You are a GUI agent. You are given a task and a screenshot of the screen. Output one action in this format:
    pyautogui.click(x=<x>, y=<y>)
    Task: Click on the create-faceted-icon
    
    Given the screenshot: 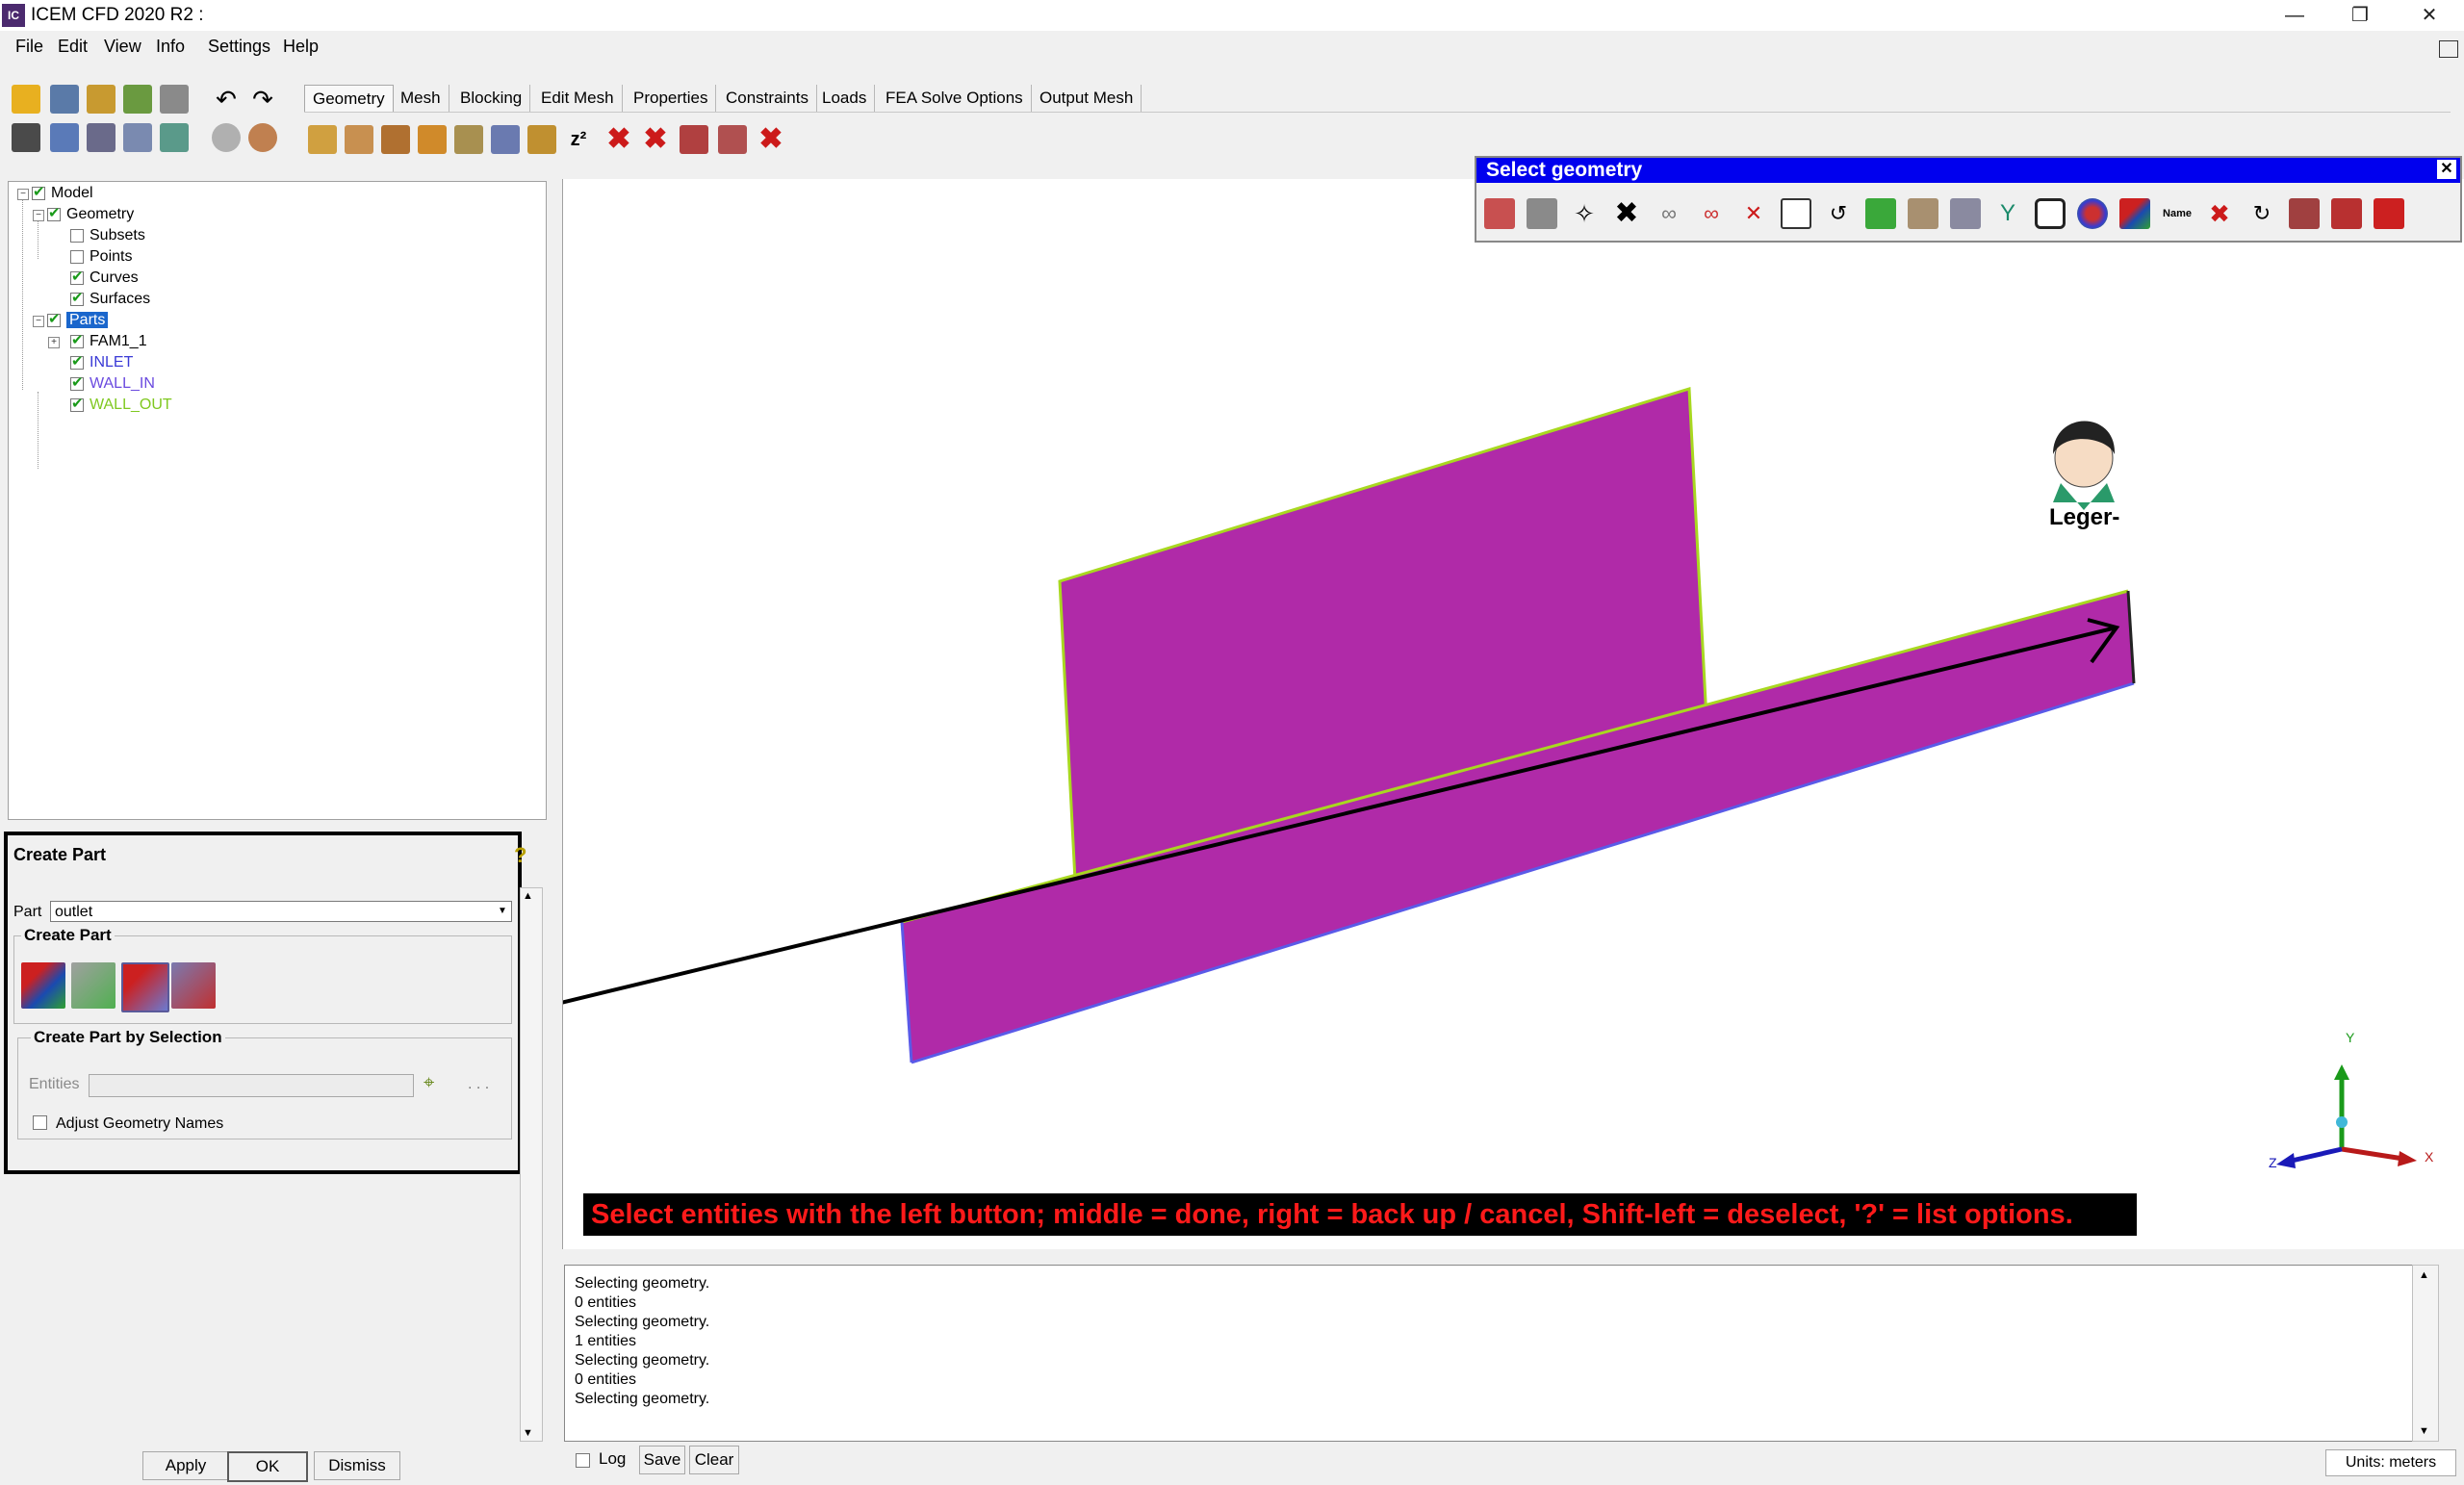 What is the action you would take?
    pyautogui.click(x=468, y=139)
    